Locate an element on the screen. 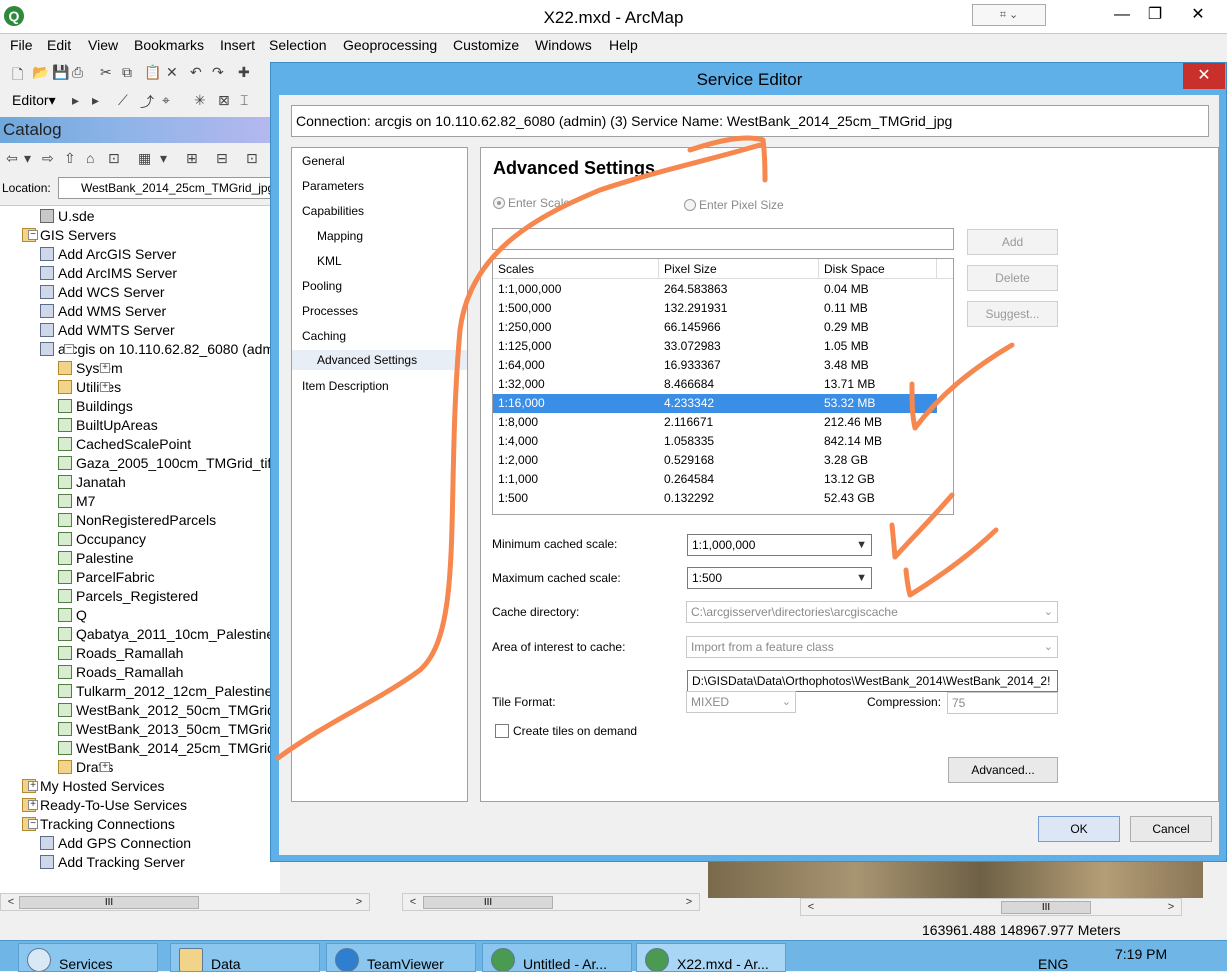  tree-item: CachedScalePoint is located at coordinates (124, 444).